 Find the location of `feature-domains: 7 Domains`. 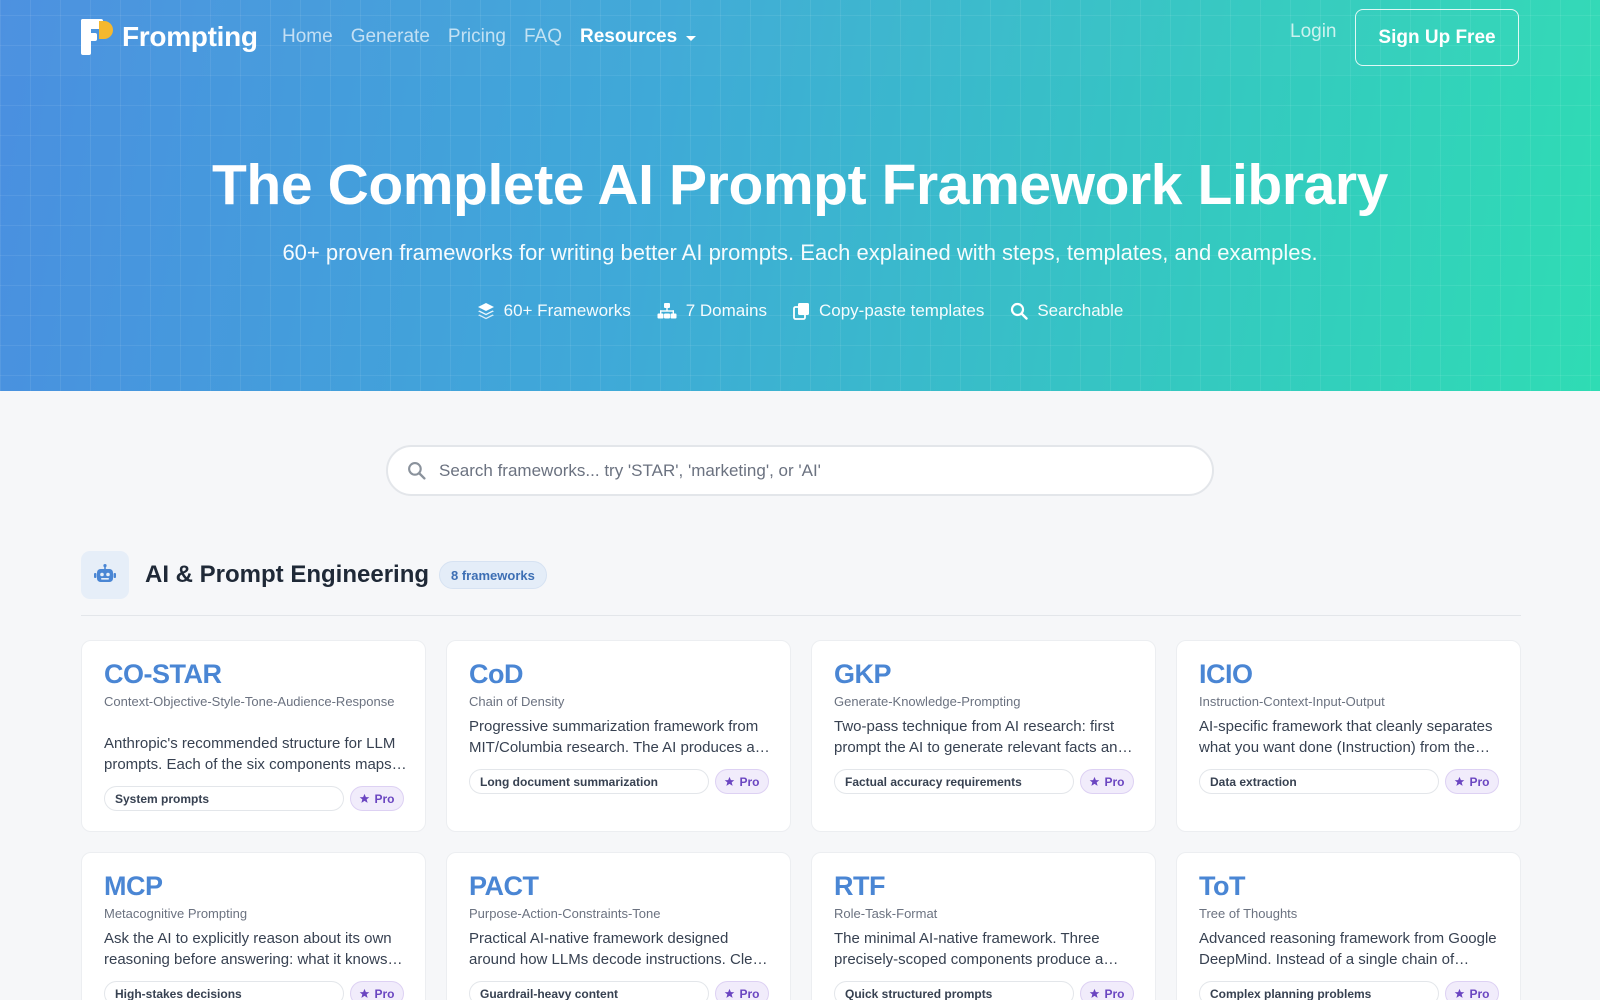

feature-domains: 7 Domains is located at coordinates (712, 311).